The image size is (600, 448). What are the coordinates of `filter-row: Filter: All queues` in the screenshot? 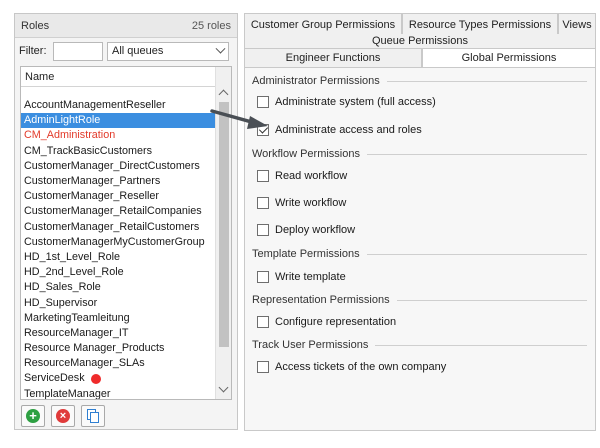 It's located at (126, 51).